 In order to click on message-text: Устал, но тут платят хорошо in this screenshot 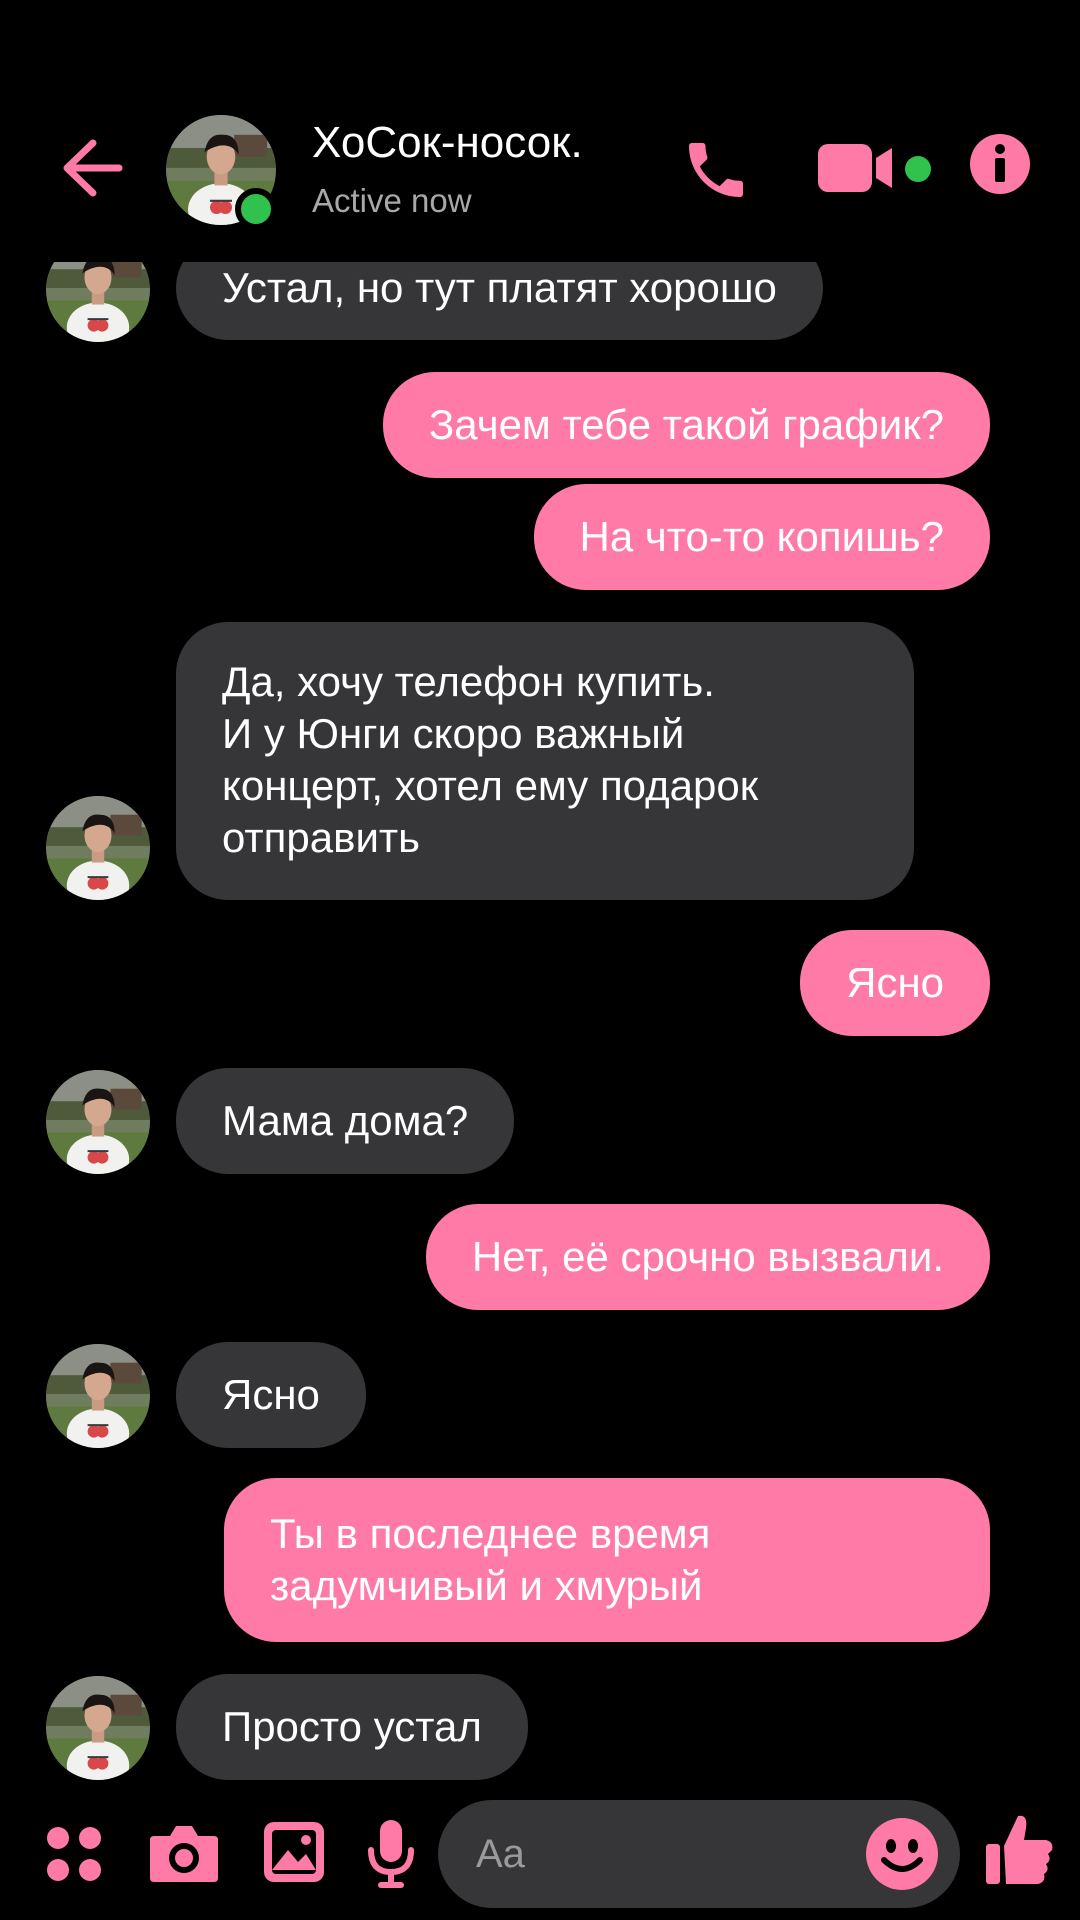, I will do `click(499, 287)`.